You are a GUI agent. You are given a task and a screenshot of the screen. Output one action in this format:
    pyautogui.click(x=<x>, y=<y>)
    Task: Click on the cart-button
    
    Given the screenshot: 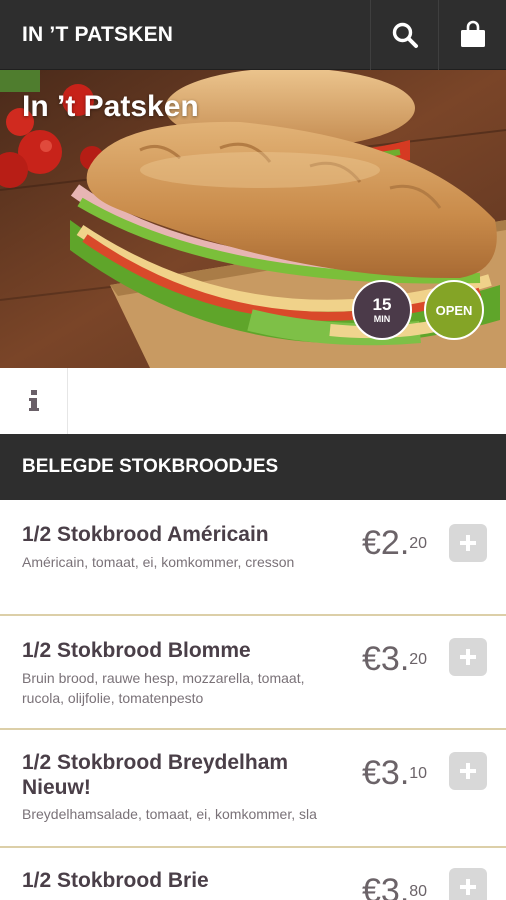 What is the action you would take?
    pyautogui.click(x=472, y=35)
    